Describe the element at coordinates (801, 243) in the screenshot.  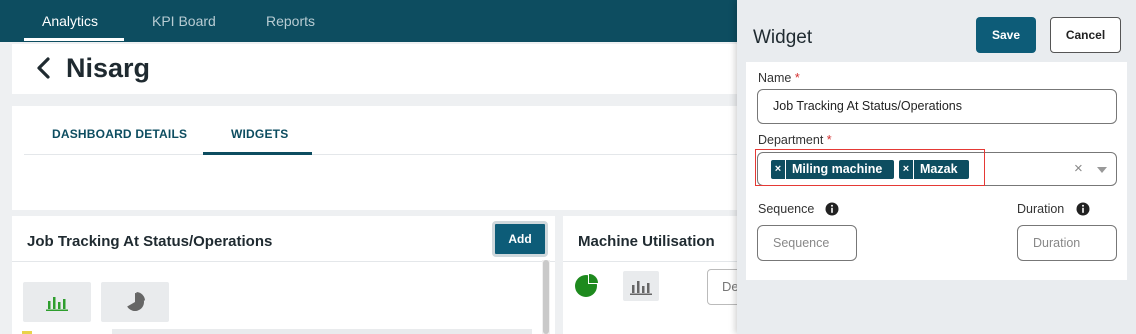
I see `sequence-placeholder: Sequence` at that location.